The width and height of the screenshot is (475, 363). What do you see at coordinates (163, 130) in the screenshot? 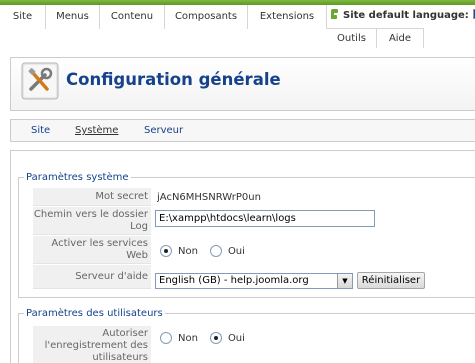
I see `tab-serveur: Serveur` at bounding box center [163, 130].